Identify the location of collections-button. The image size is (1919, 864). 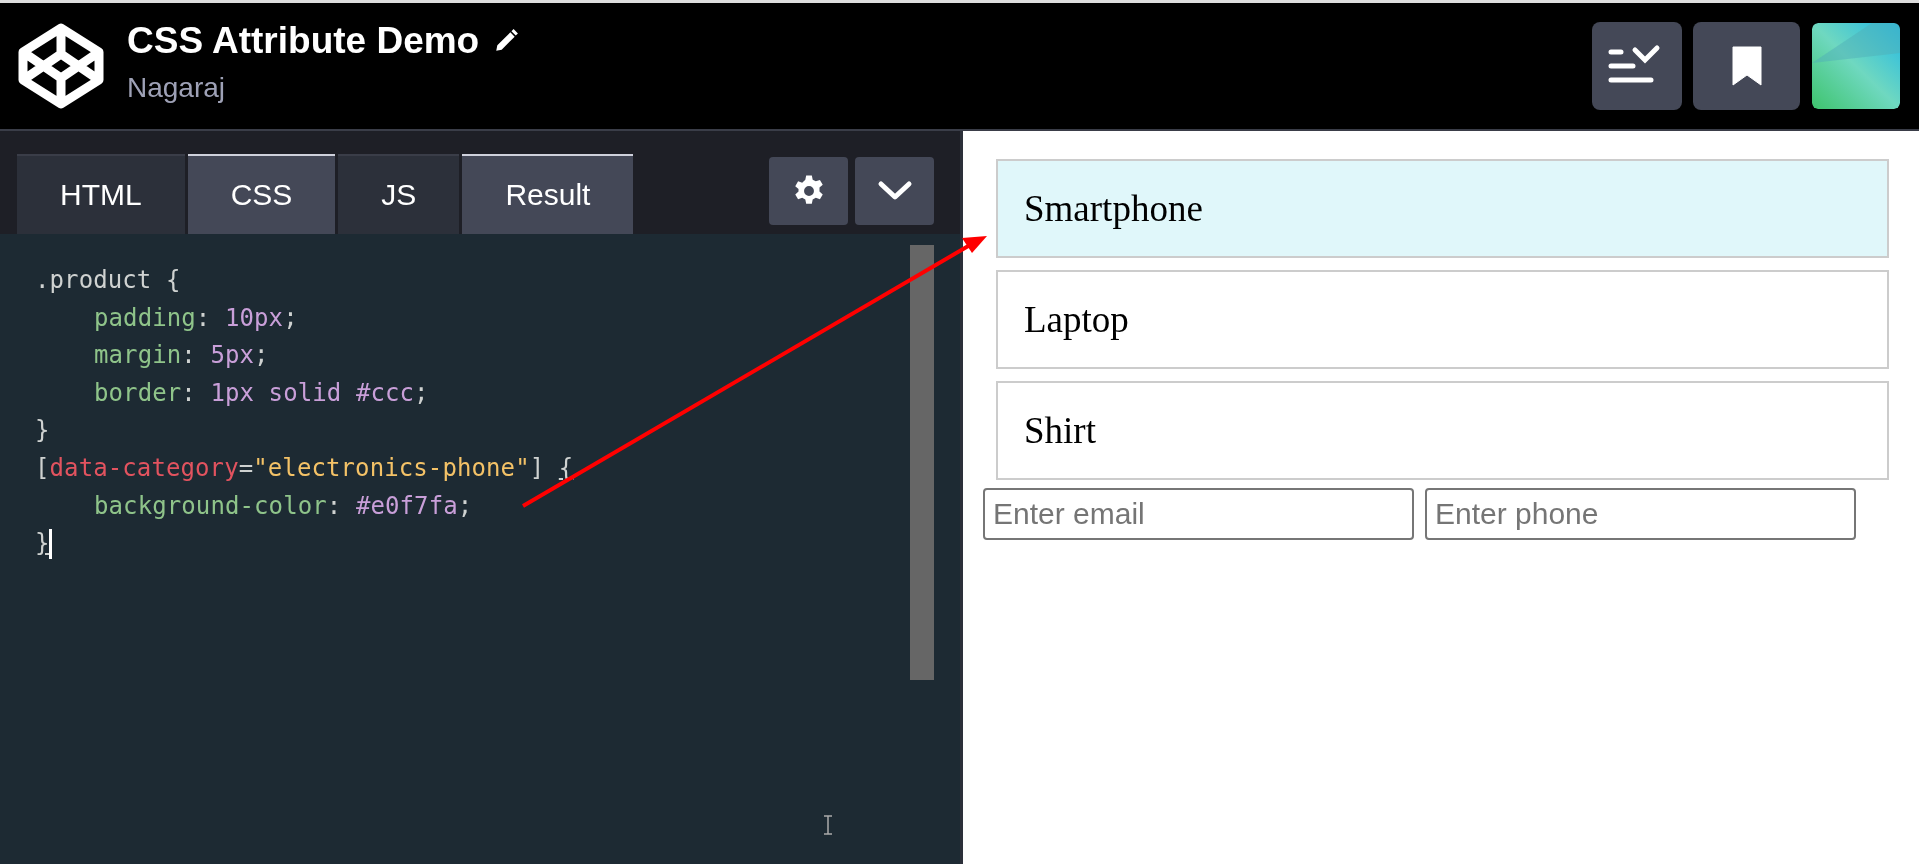
(1637, 66).